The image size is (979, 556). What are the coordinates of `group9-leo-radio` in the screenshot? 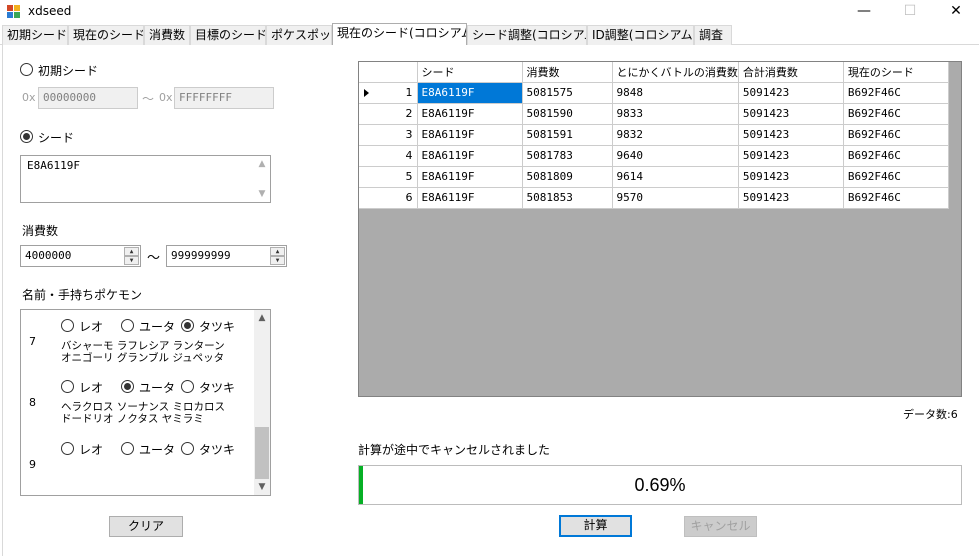 It's located at (67, 448).